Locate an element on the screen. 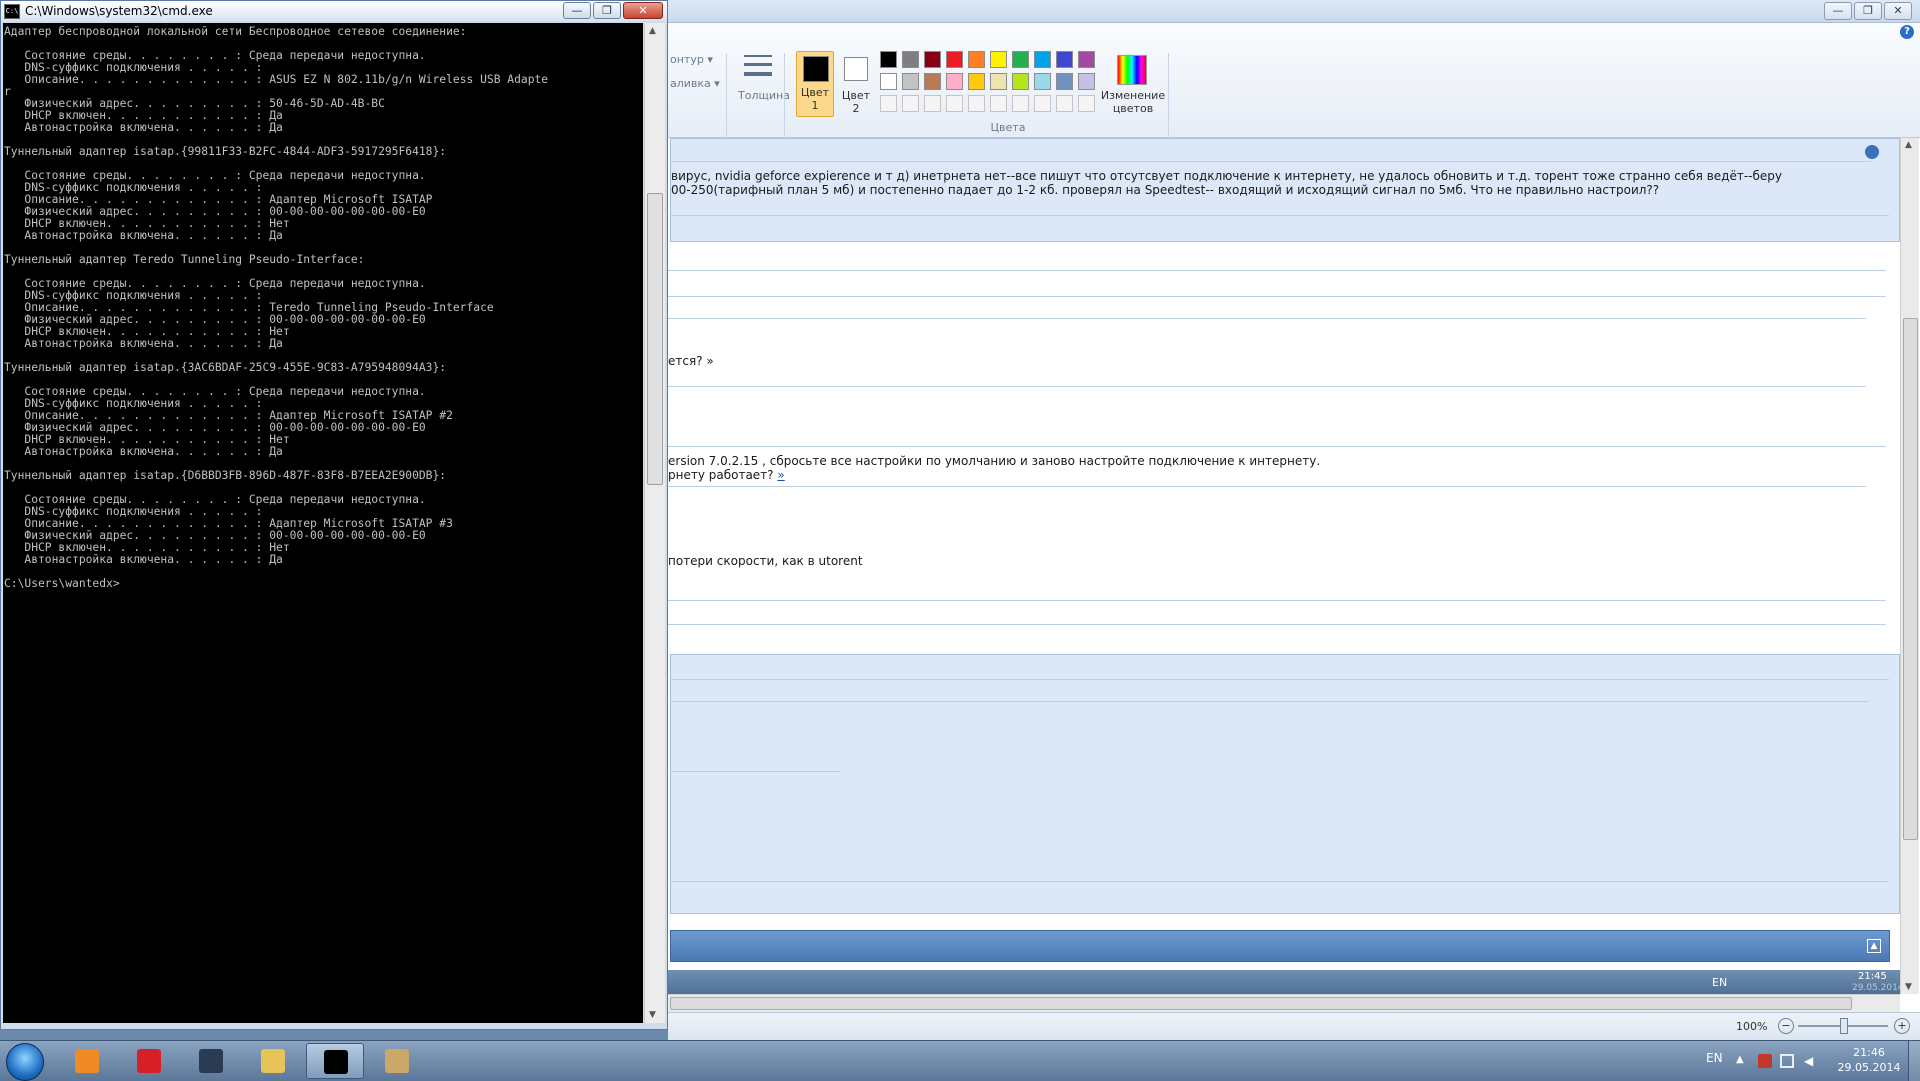  reply-link: » is located at coordinates (780, 475).